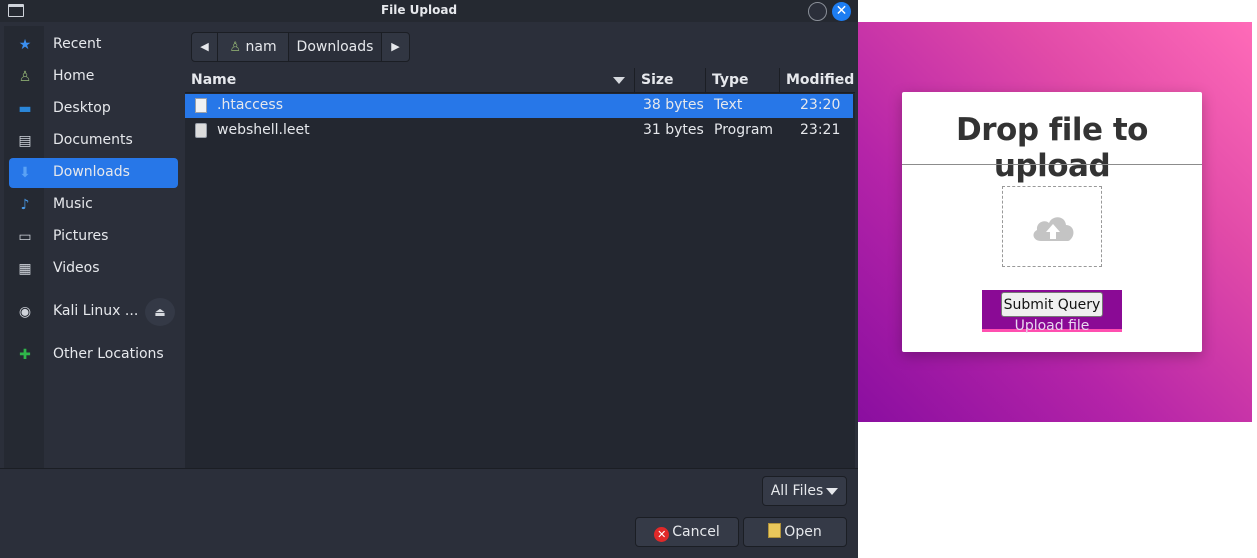  Describe the element at coordinates (263, 130) in the screenshot. I see `file-name: webshell.leet` at that location.